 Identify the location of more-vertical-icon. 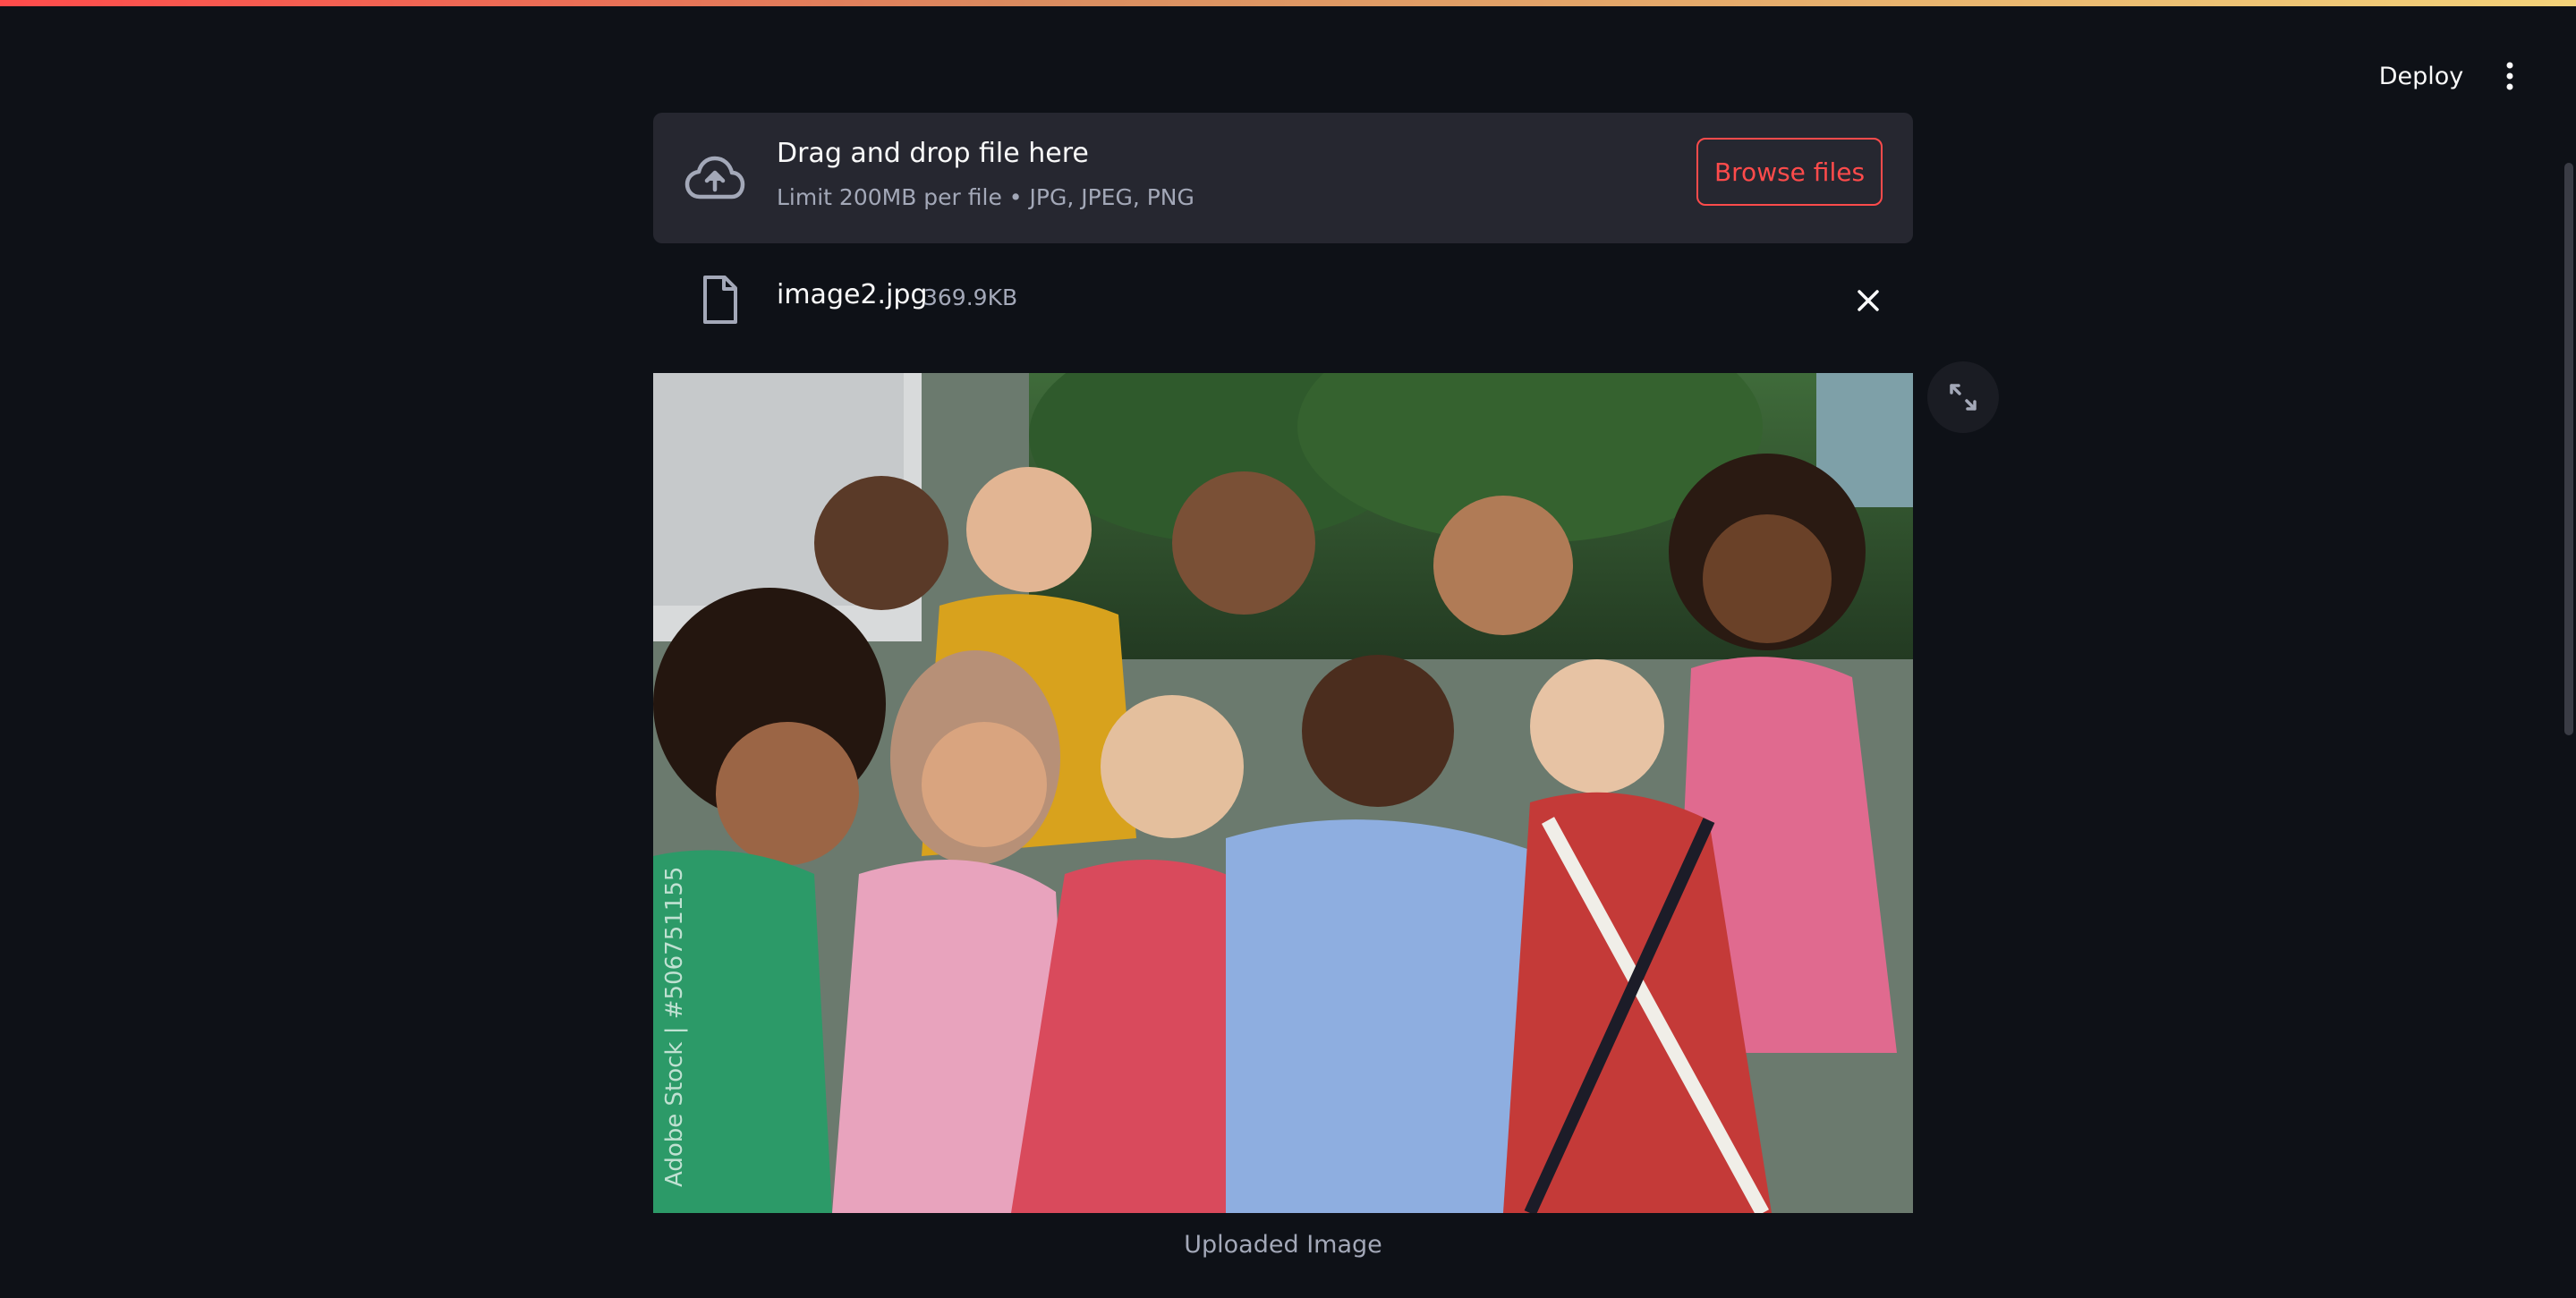
(2509, 76).